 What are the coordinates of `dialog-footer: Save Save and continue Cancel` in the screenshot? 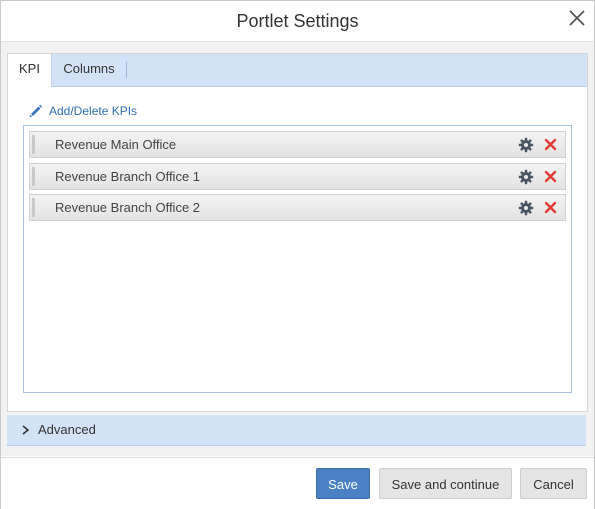 It's located at (297, 483).